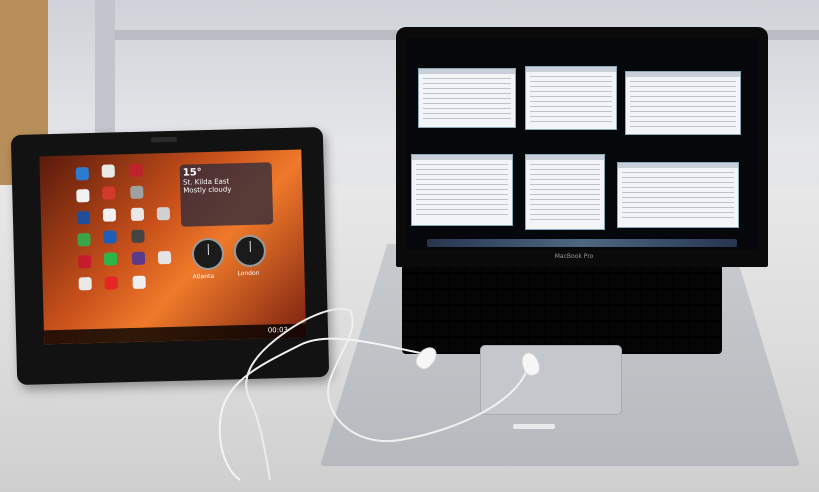 The image size is (819, 492). I want to click on laptop-model-label: MacBook Pro, so click(574, 256).